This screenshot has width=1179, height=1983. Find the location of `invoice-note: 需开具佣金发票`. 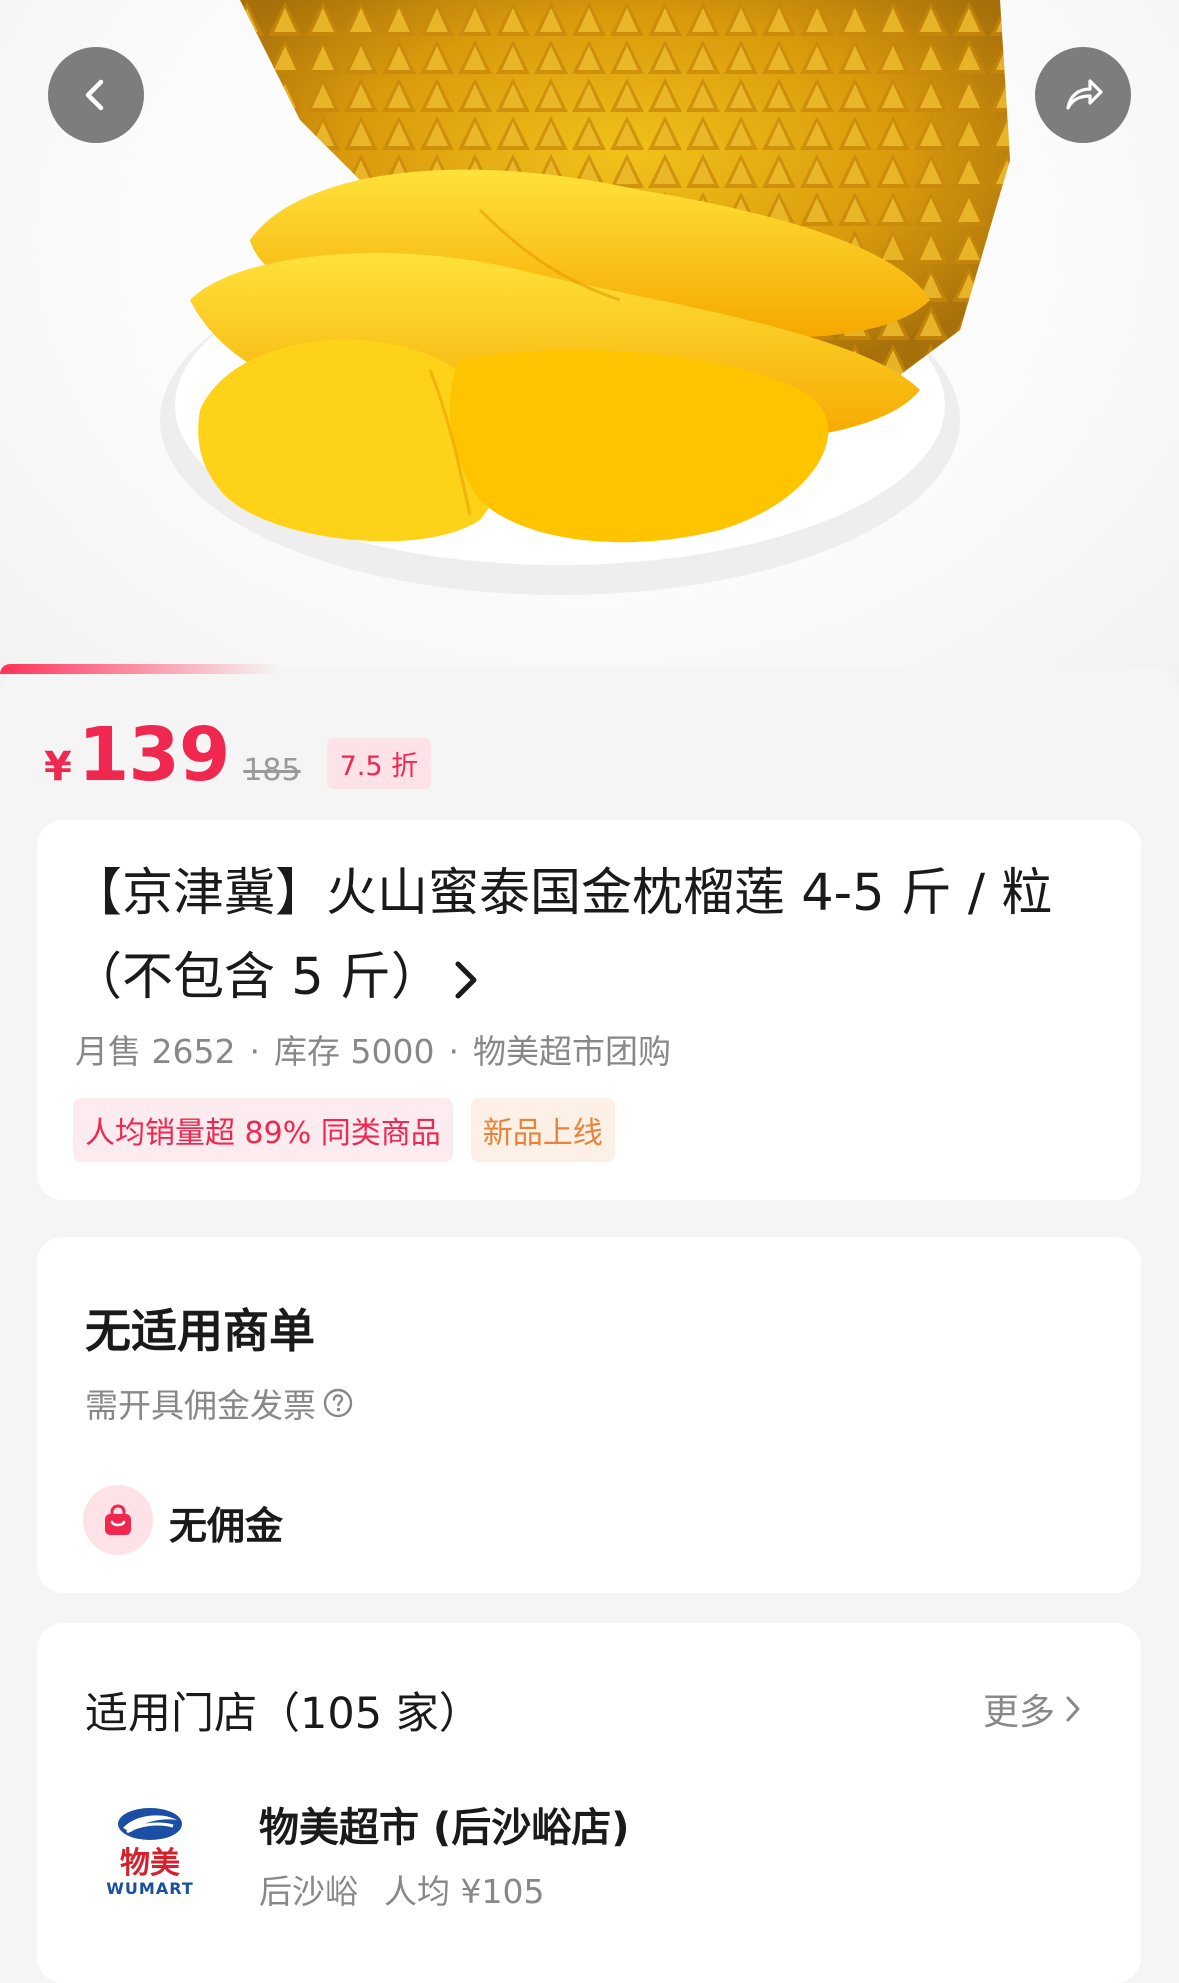

invoice-note: 需开具佣金发票 is located at coordinates (200, 1405).